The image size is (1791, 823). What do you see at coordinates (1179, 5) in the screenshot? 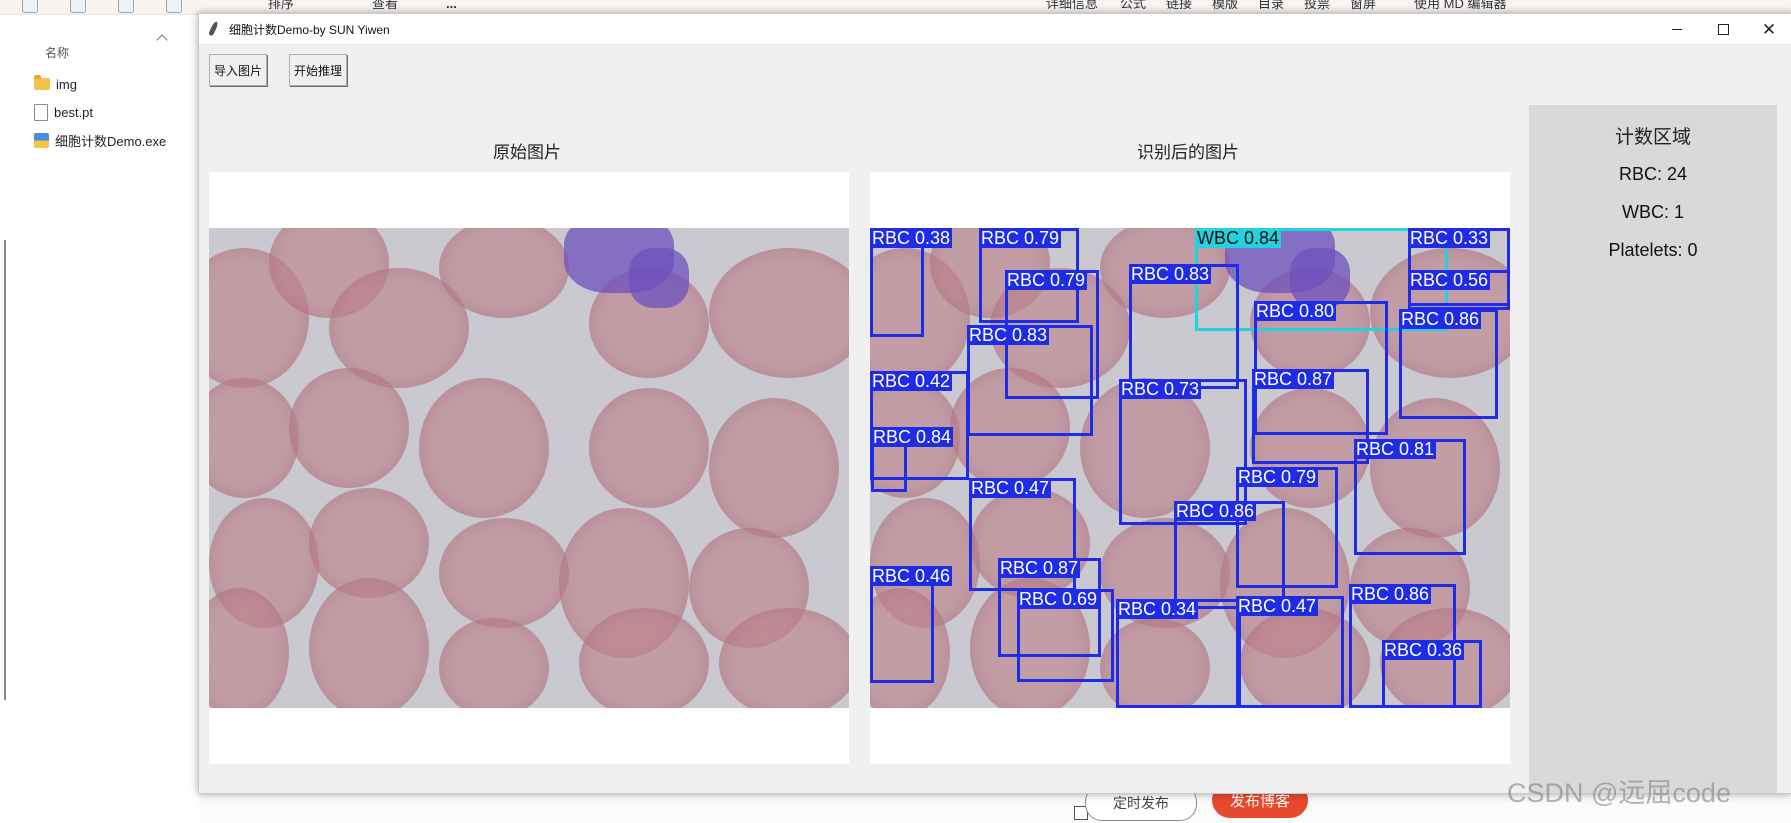
I see `editor-item-link: 链接` at bounding box center [1179, 5].